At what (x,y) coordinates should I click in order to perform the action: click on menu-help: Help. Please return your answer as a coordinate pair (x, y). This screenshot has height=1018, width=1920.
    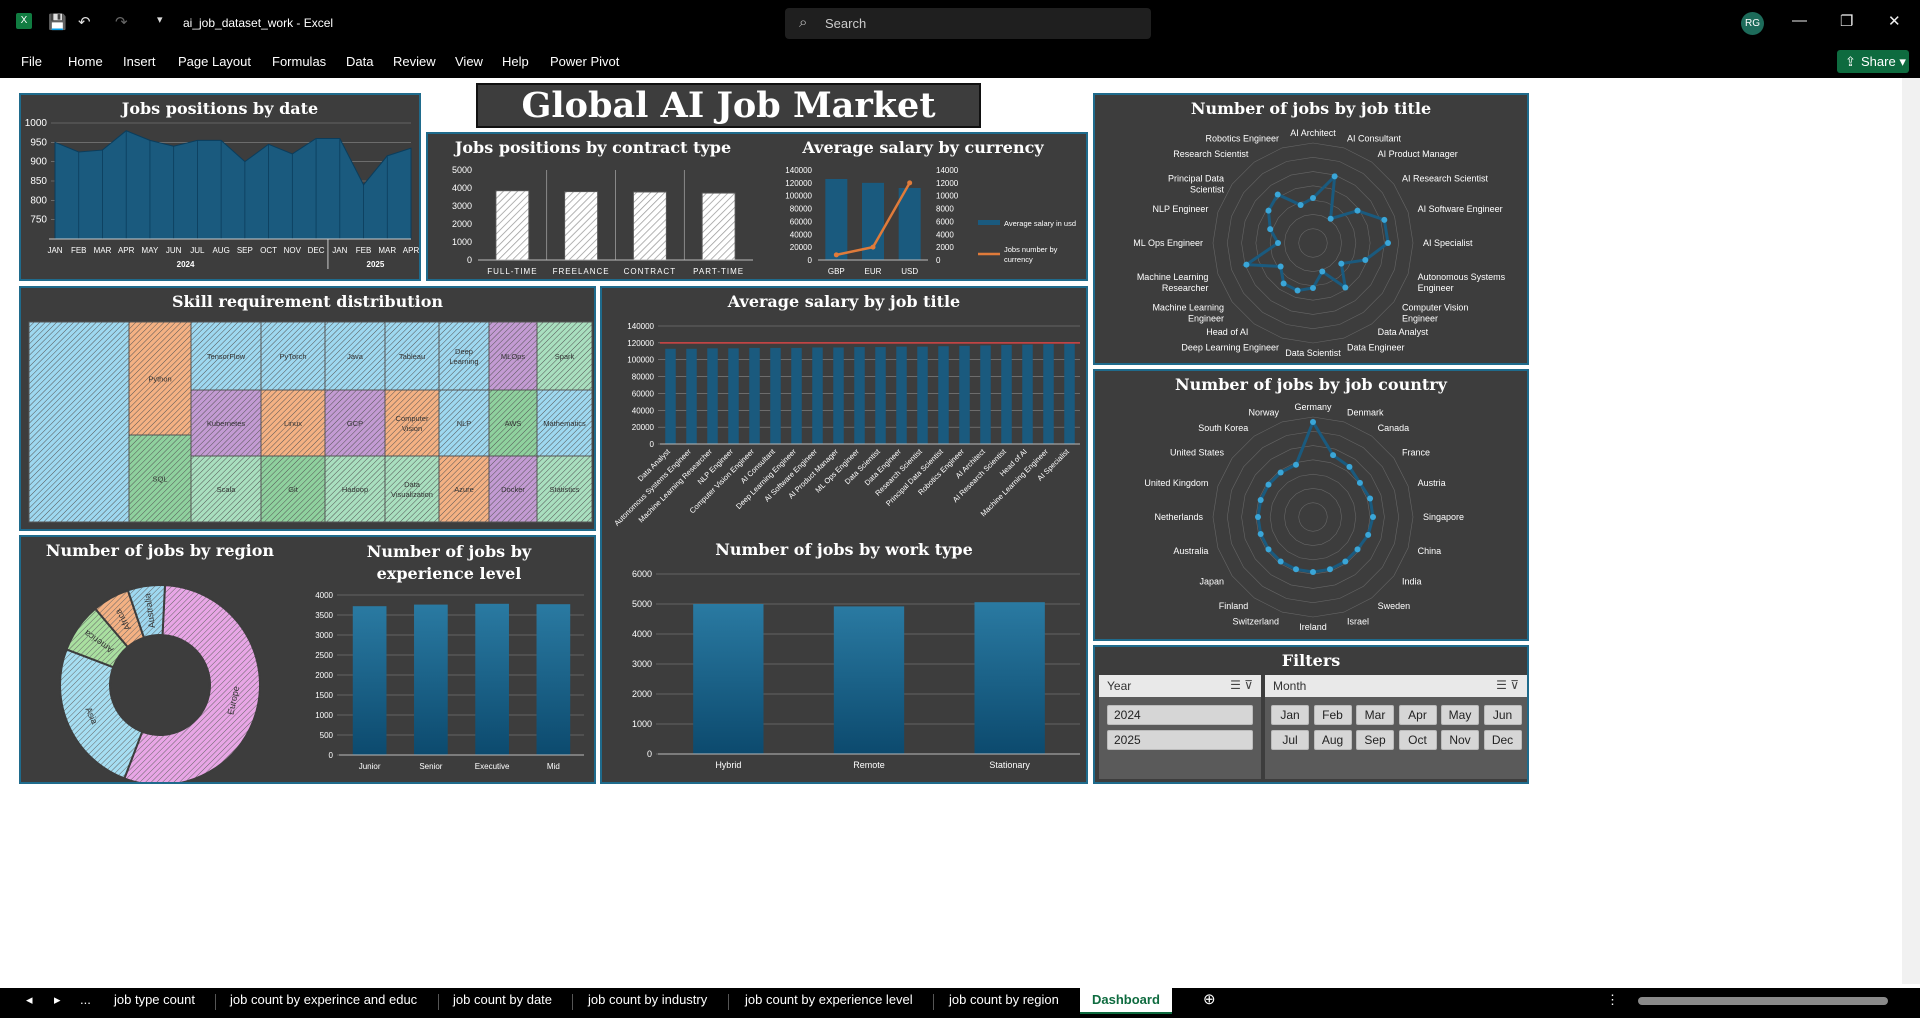
    Looking at the image, I should click on (515, 61).